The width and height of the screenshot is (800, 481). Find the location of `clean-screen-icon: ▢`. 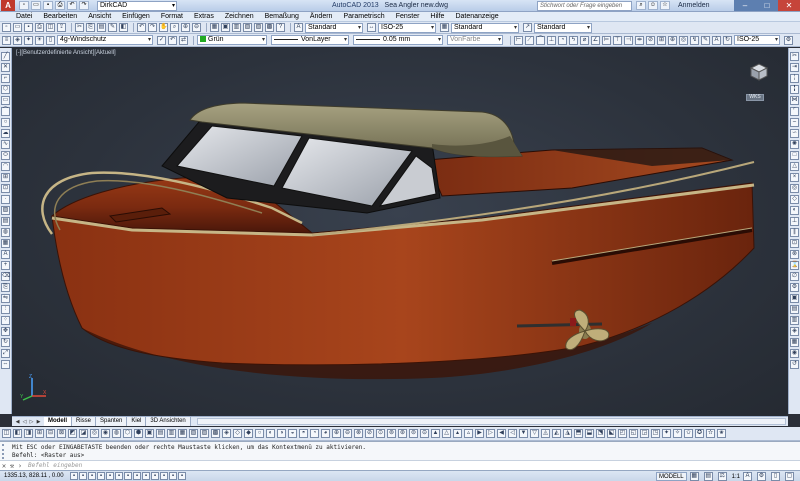

clean-screen-icon: ▢ is located at coordinates (789, 476).